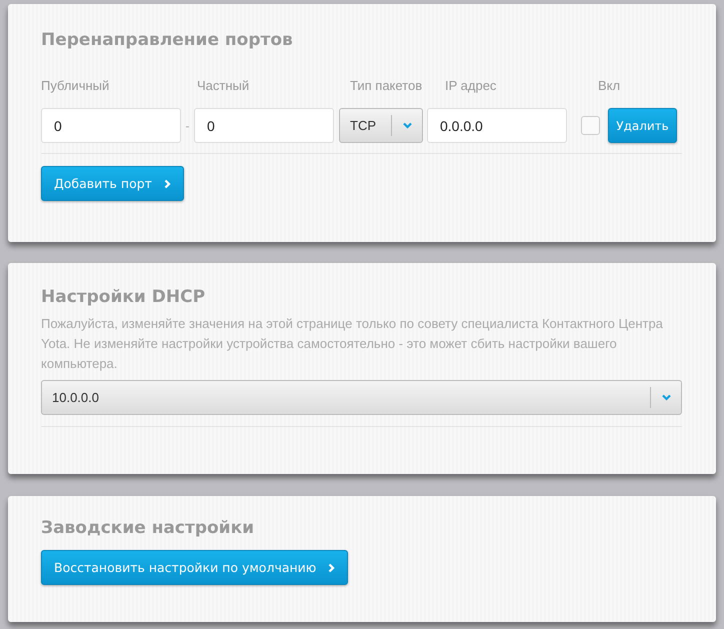 This screenshot has height=629, width=724. Describe the element at coordinates (361, 397) in the screenshot. I see `ip-dropdown: 10.0.0.0` at that location.